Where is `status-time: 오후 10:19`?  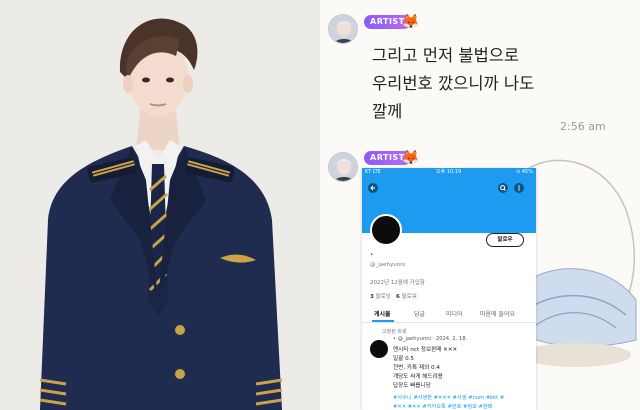 status-time: 오후 10:19 is located at coordinates (449, 172).